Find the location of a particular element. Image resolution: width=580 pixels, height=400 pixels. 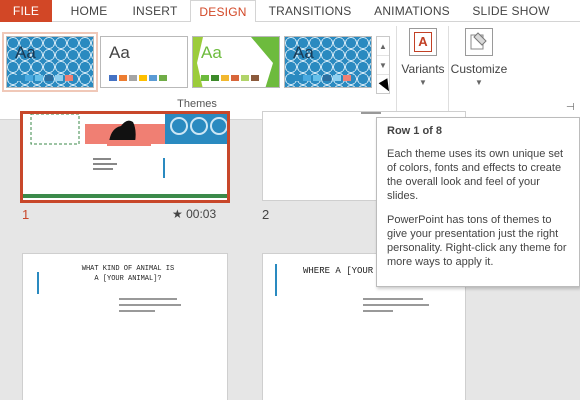

customize-label: Customize is located at coordinates (479, 69).